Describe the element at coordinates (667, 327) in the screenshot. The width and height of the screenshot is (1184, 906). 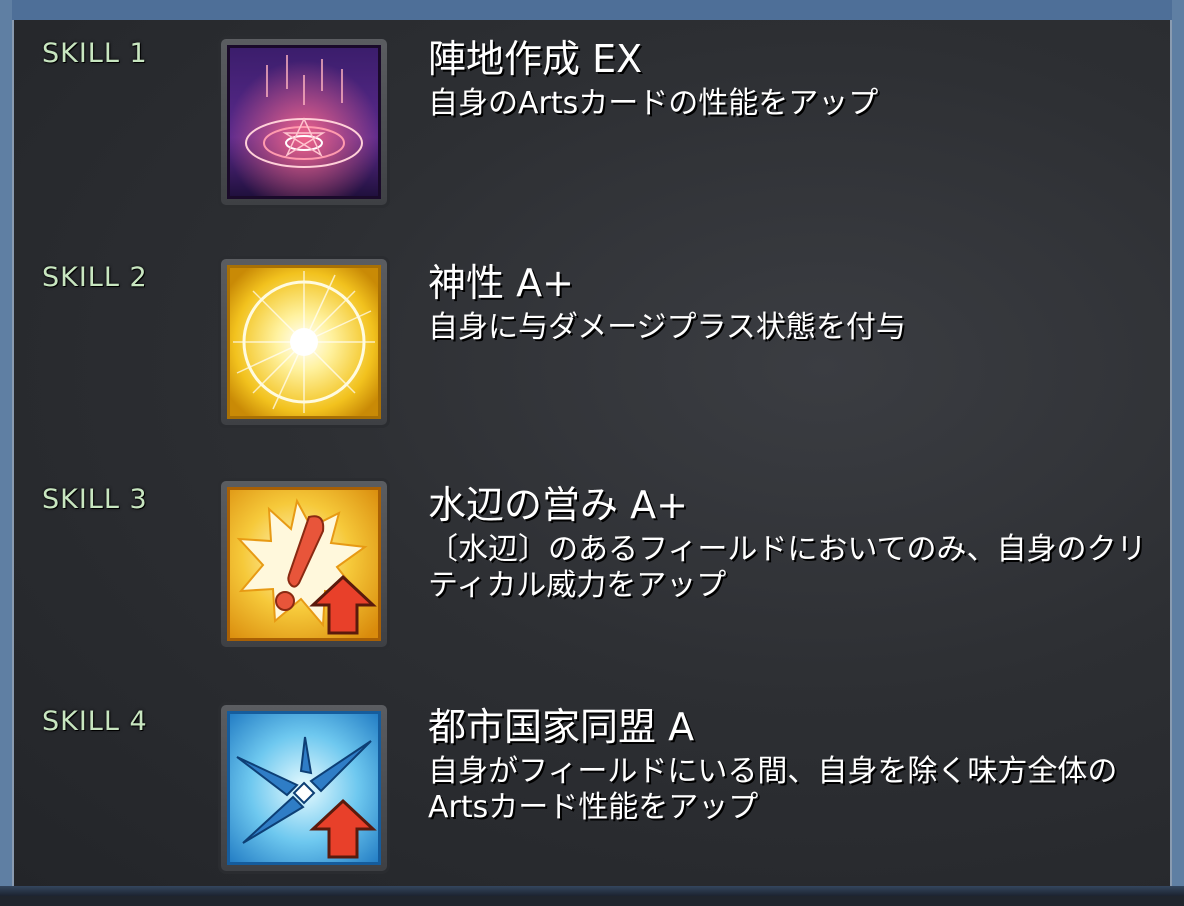
I see `skill-description: 自身に与ダメージプラス状態を付与` at that location.